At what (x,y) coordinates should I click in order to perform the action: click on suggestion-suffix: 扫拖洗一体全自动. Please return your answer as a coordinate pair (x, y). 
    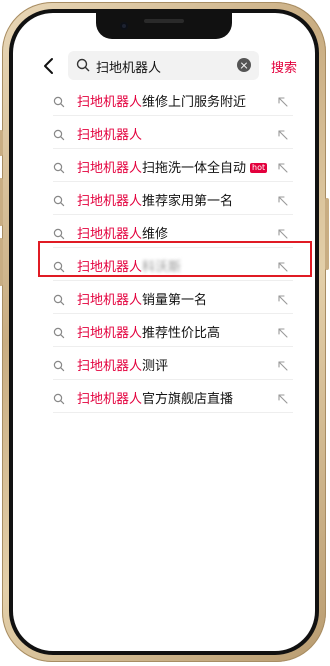
    Looking at the image, I should click on (194, 168).